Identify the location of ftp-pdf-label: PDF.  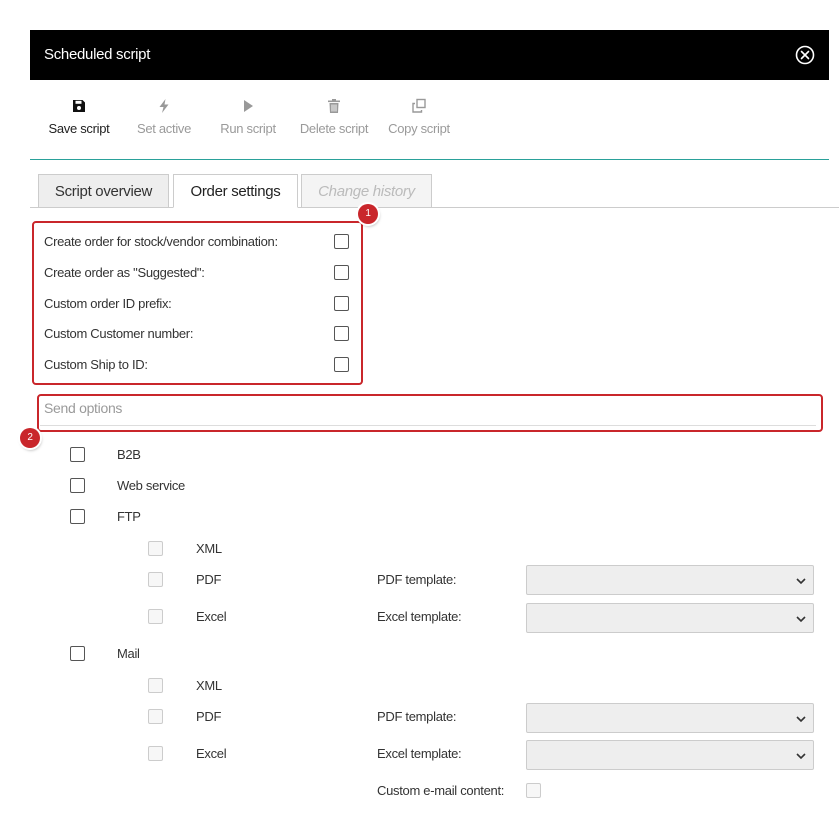
(209, 579).